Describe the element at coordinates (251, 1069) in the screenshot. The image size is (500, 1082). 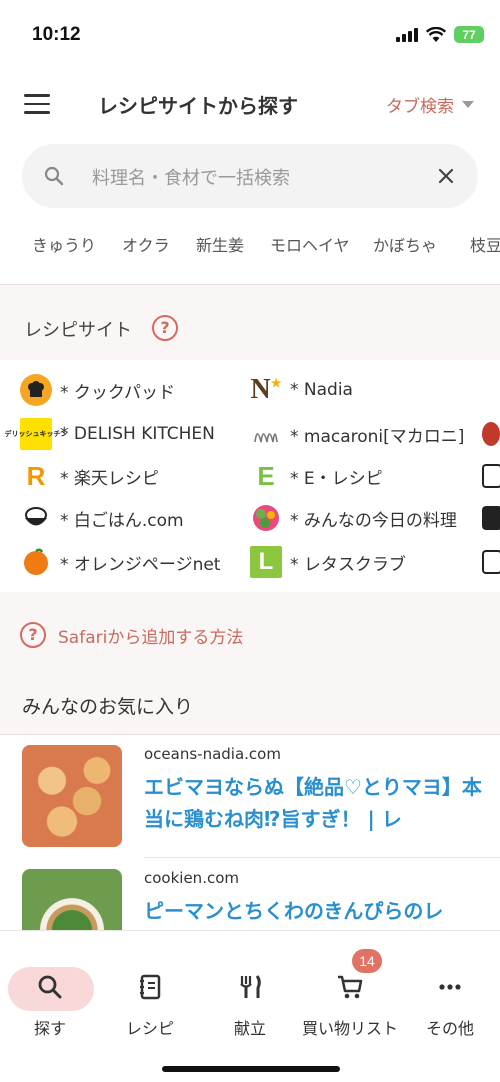
I see `home-indicator` at that location.